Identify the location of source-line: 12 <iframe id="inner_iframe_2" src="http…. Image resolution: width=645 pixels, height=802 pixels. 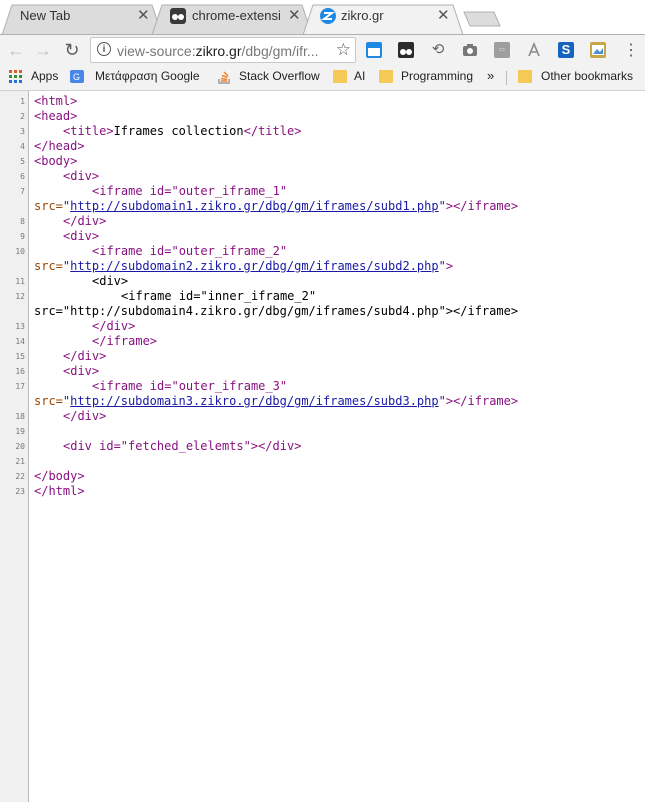
(322, 304).